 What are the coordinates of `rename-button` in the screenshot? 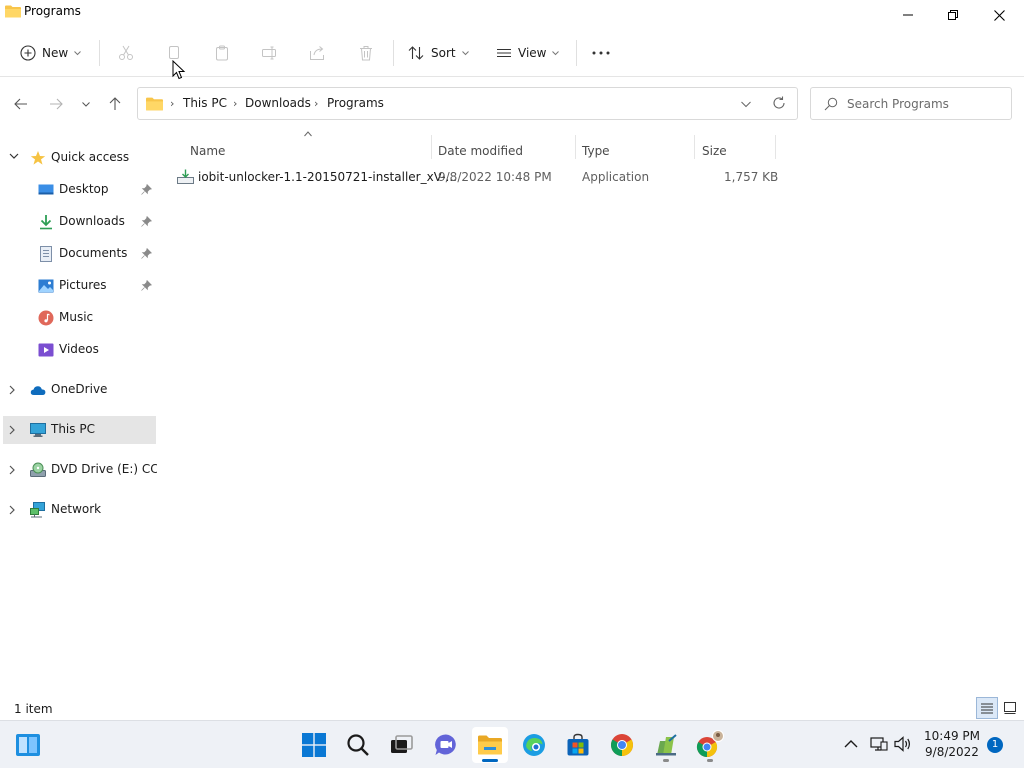 It's located at (270, 53).